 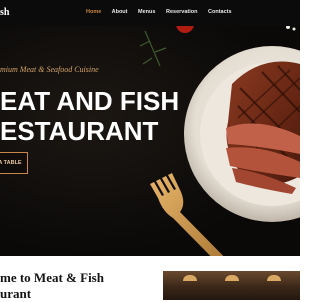 What do you see at coordinates (49, 69) in the screenshot?
I see `hero-subtitle: mium Meat & Seafood Cuisine` at bounding box center [49, 69].